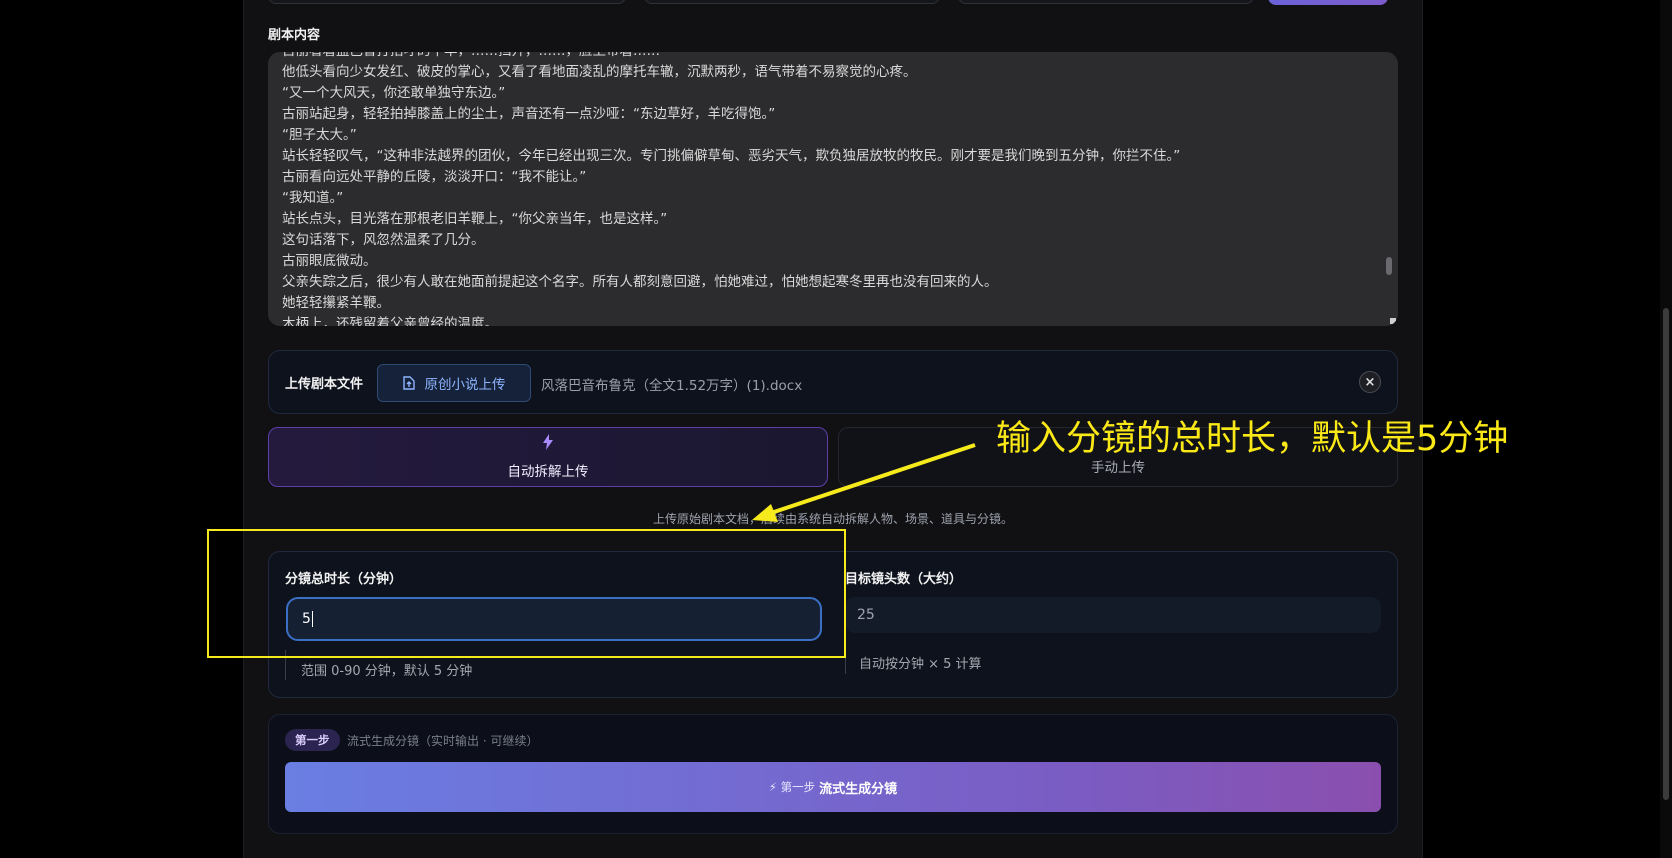 The image size is (1672, 858). What do you see at coordinates (548, 457) in the screenshot?
I see `auto-split-upload-tab: 自动拆解上传` at bounding box center [548, 457].